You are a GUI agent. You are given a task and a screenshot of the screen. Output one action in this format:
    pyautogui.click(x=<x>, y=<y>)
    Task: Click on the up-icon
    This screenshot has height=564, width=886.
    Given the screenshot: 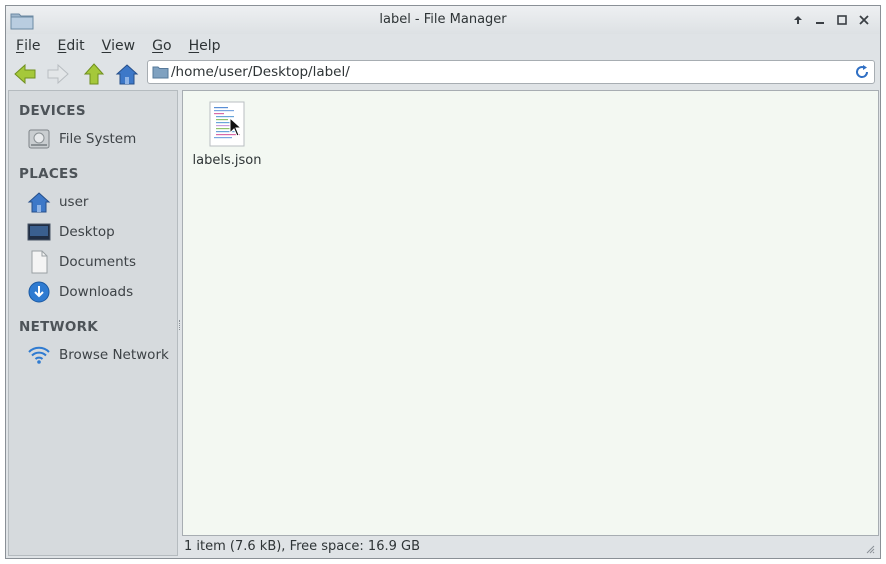 What is the action you would take?
    pyautogui.click(x=94, y=74)
    